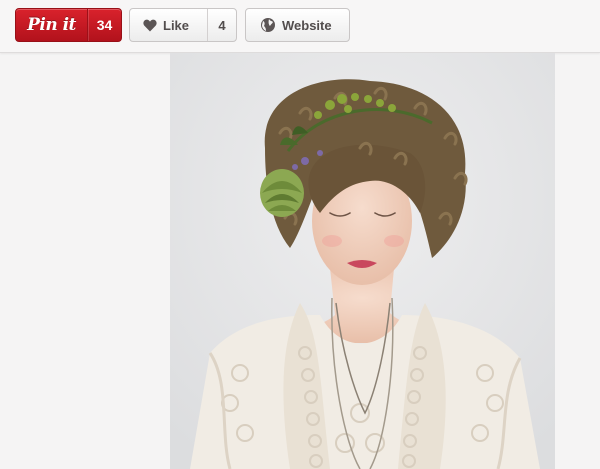 The width and height of the screenshot is (600, 469). I want to click on pin-toolbar: Pin it 34 Like 4 Website, so click(300, 26).